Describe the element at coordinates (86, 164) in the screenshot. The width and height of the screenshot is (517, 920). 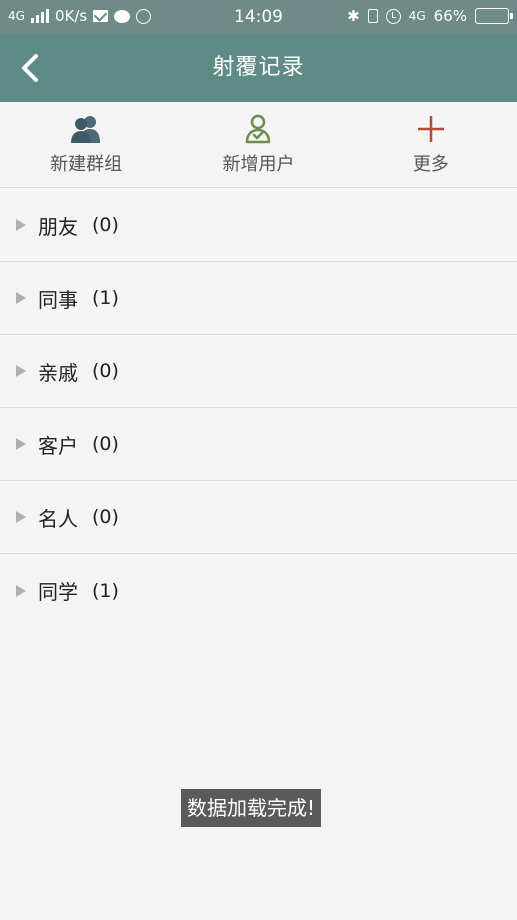
I see `new-group-label: 新建群组` at that location.